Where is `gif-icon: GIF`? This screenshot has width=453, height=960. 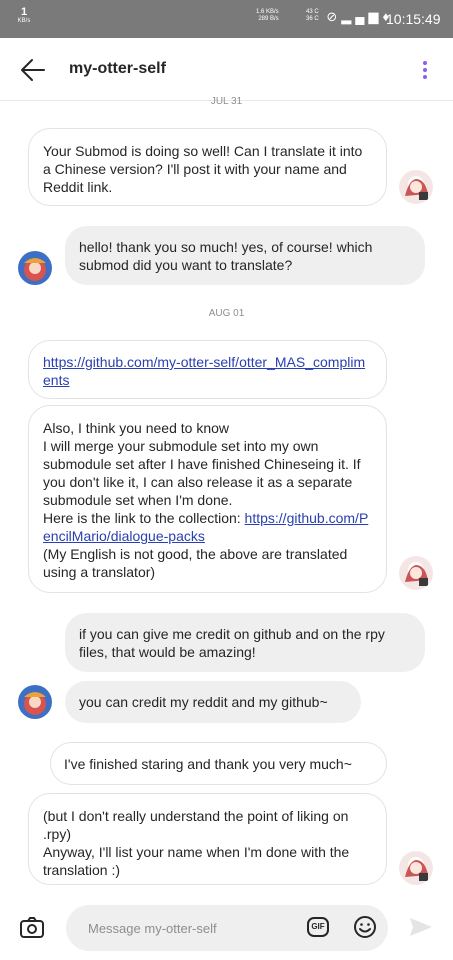
gif-icon: GIF is located at coordinates (318, 926).